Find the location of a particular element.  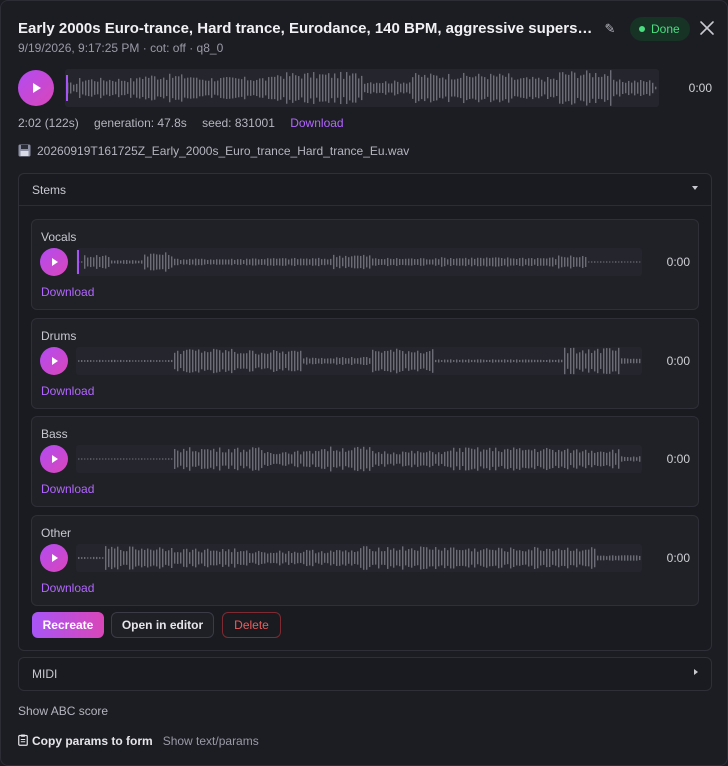

recreate-button: Recreate is located at coordinates (68, 625).